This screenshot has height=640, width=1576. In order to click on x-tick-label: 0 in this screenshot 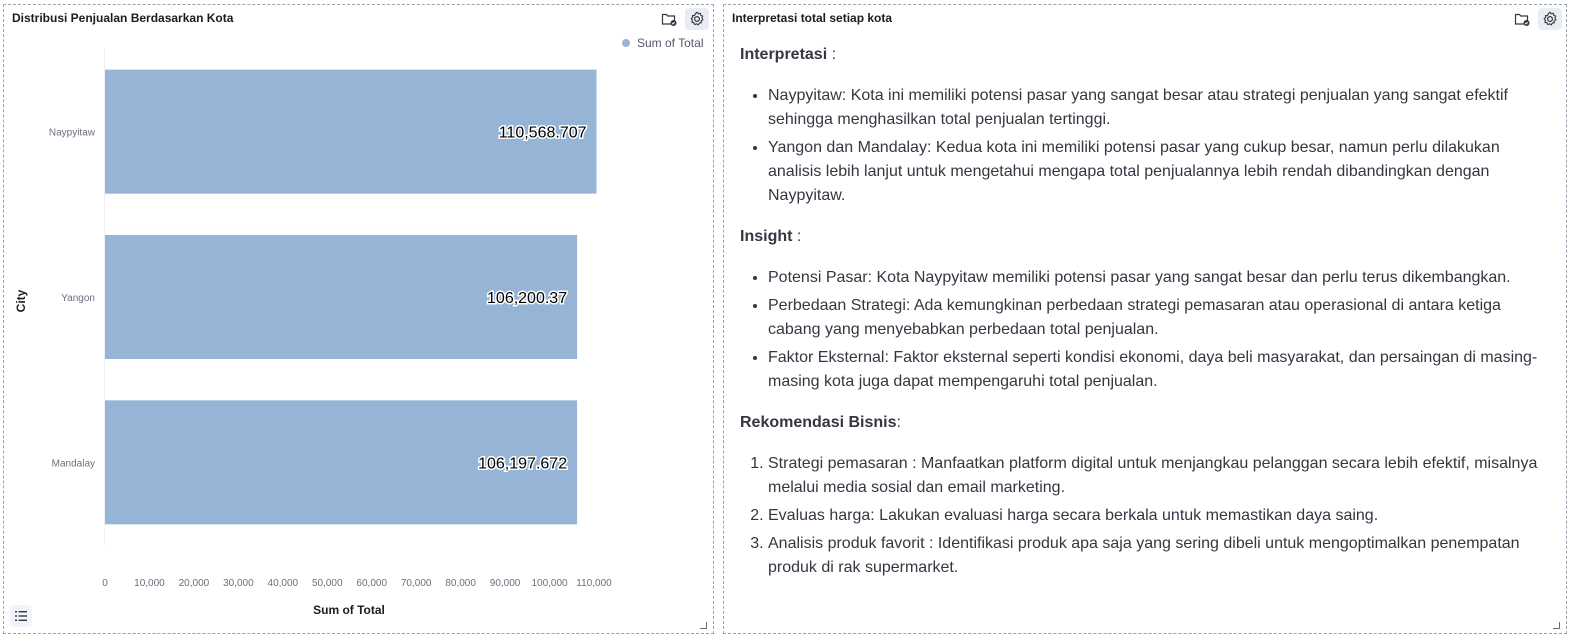, I will do `click(105, 583)`.